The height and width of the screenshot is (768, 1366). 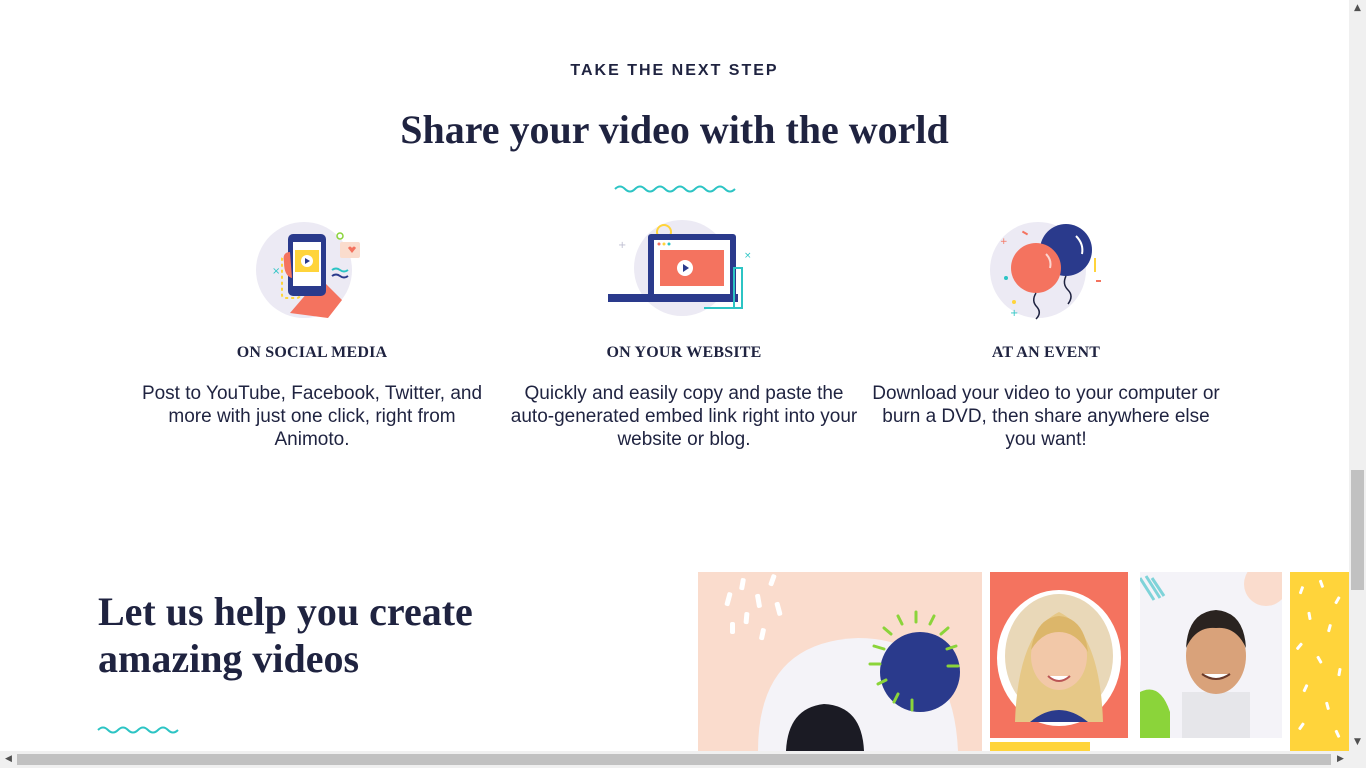 I want to click on feature-title: AT AN EVENT, so click(x=1046, y=352).